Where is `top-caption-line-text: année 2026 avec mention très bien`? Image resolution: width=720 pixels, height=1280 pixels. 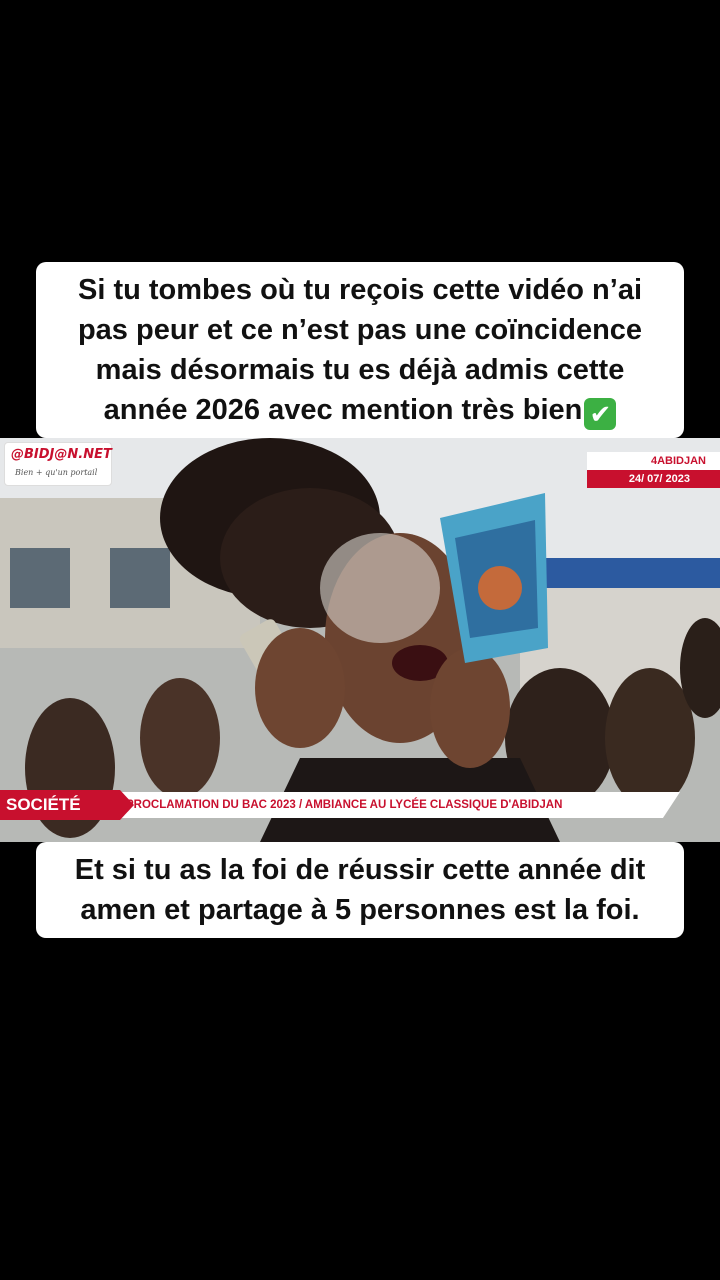 top-caption-line-text: année 2026 avec mention très bien is located at coordinates (343, 410).